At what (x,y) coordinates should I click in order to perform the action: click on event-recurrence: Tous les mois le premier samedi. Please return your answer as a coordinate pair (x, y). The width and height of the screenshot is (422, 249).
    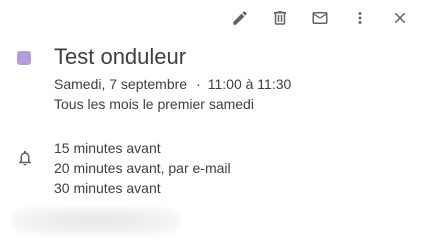
    Looking at the image, I should click on (154, 104).